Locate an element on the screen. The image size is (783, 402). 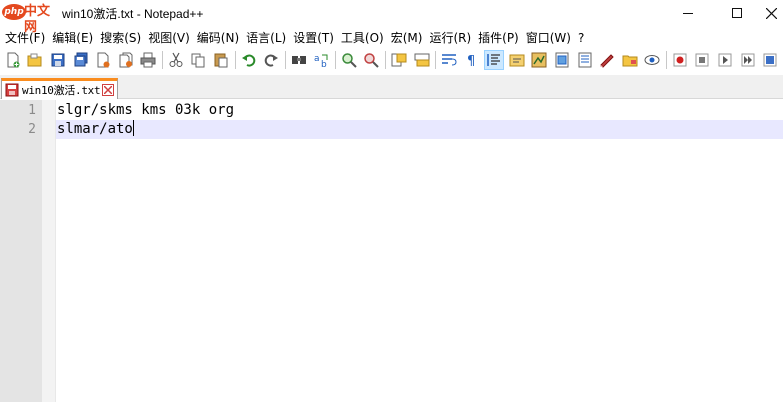
menu-encoding: 编码(N) is located at coordinates (219, 37).